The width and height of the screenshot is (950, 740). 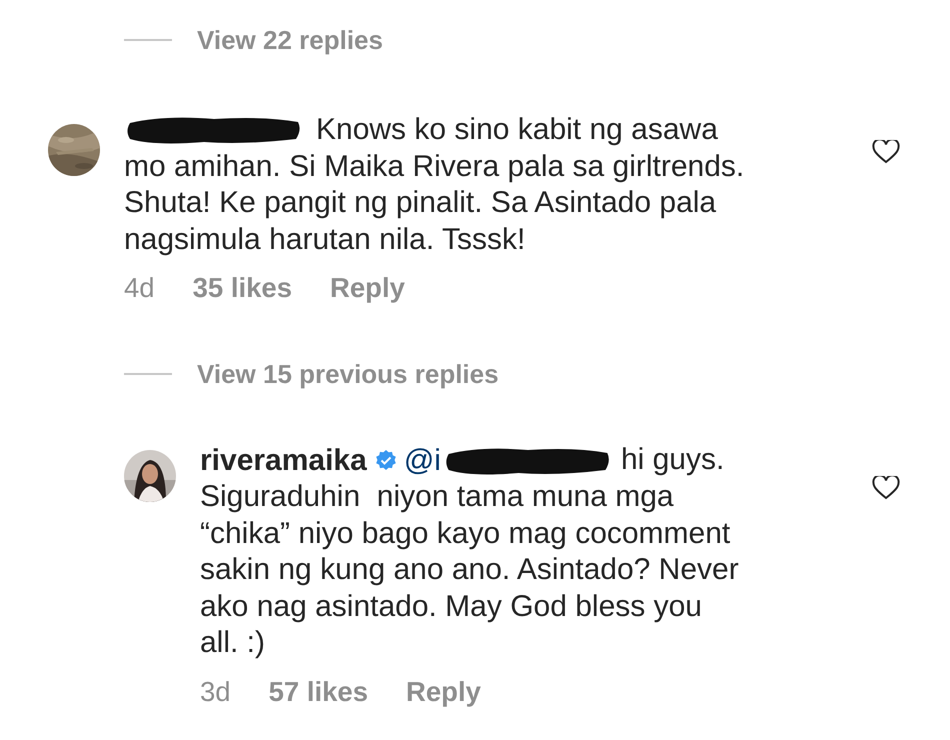 What do you see at coordinates (422, 461) in the screenshot?
I see `mention-link: @i` at bounding box center [422, 461].